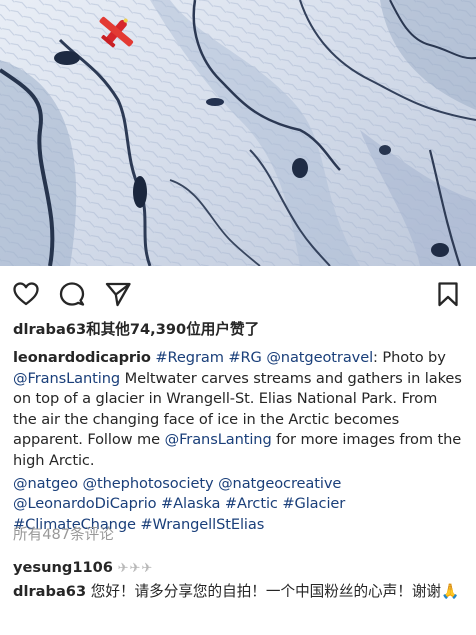 This screenshot has height=635, width=476. What do you see at coordinates (251, 503) in the screenshot?
I see `hashtag-arctic: #Arctic` at bounding box center [251, 503].